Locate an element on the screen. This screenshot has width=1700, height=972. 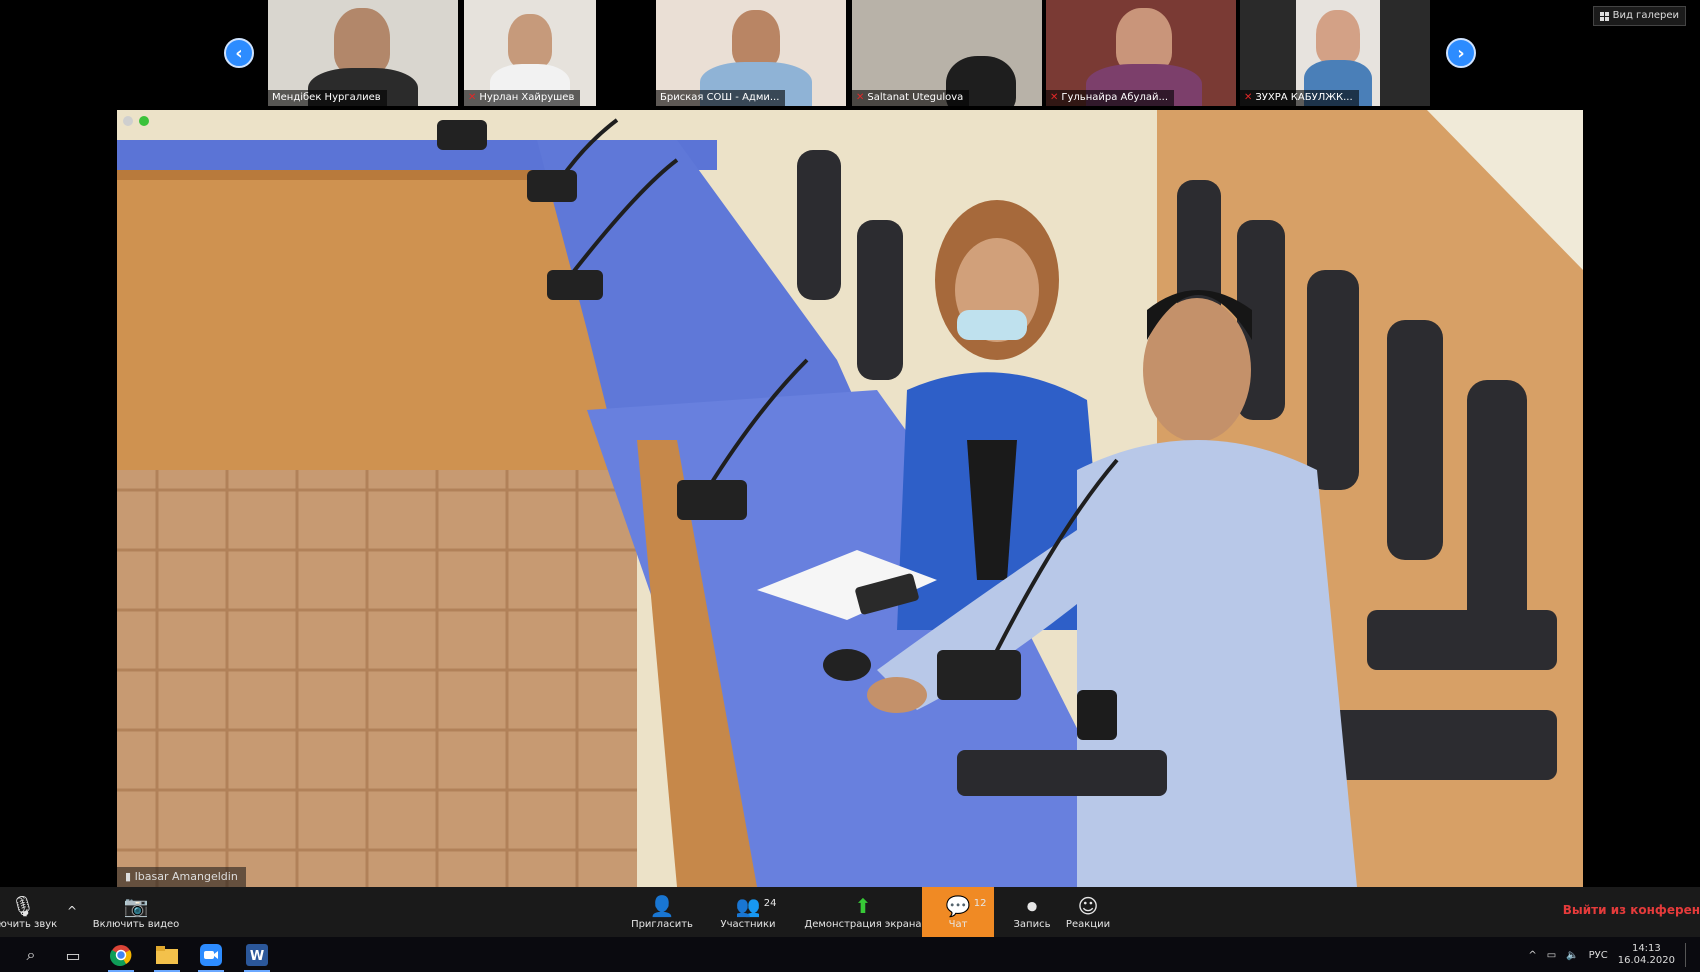
gallery-view-button: Вид галереи is located at coordinates (1639, 16).